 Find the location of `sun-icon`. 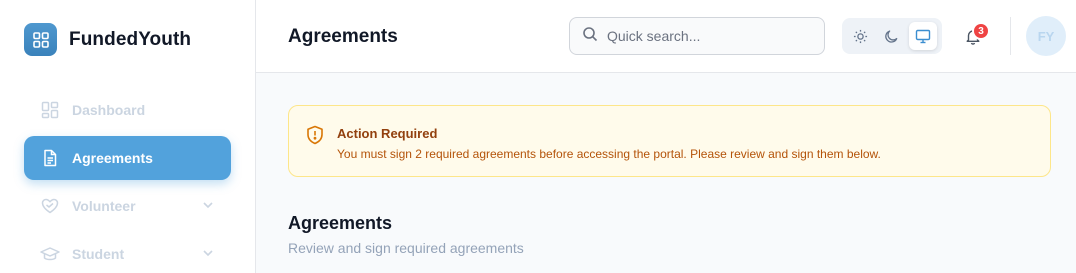

sun-icon is located at coordinates (861, 36).